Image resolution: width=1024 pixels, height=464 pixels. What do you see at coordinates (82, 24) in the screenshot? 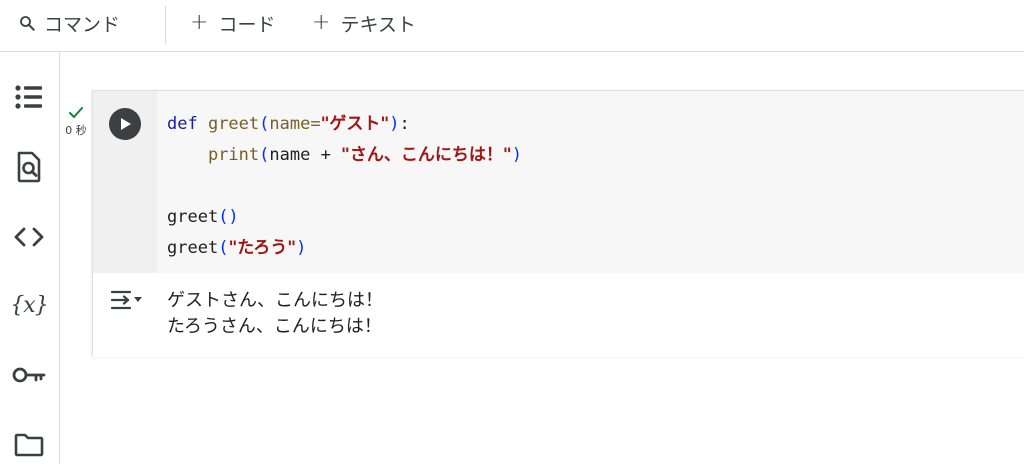
I see `command-label: コマンド` at bounding box center [82, 24].